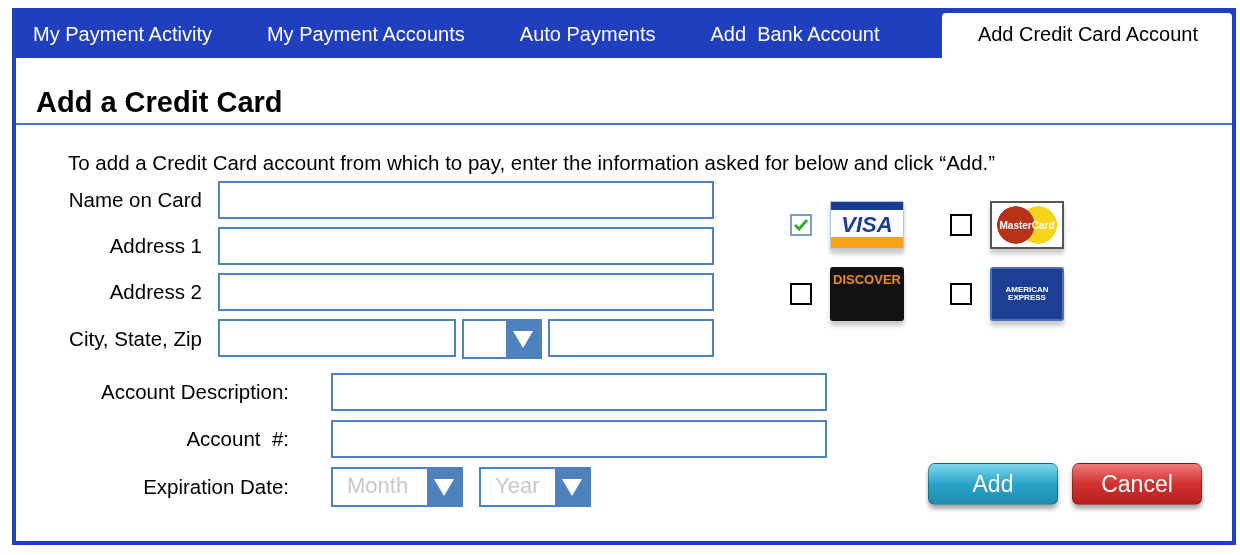  Describe the element at coordinates (1027, 294) in the screenshot. I see `amex-card-logo: AMERICAN EXPRESS` at that location.